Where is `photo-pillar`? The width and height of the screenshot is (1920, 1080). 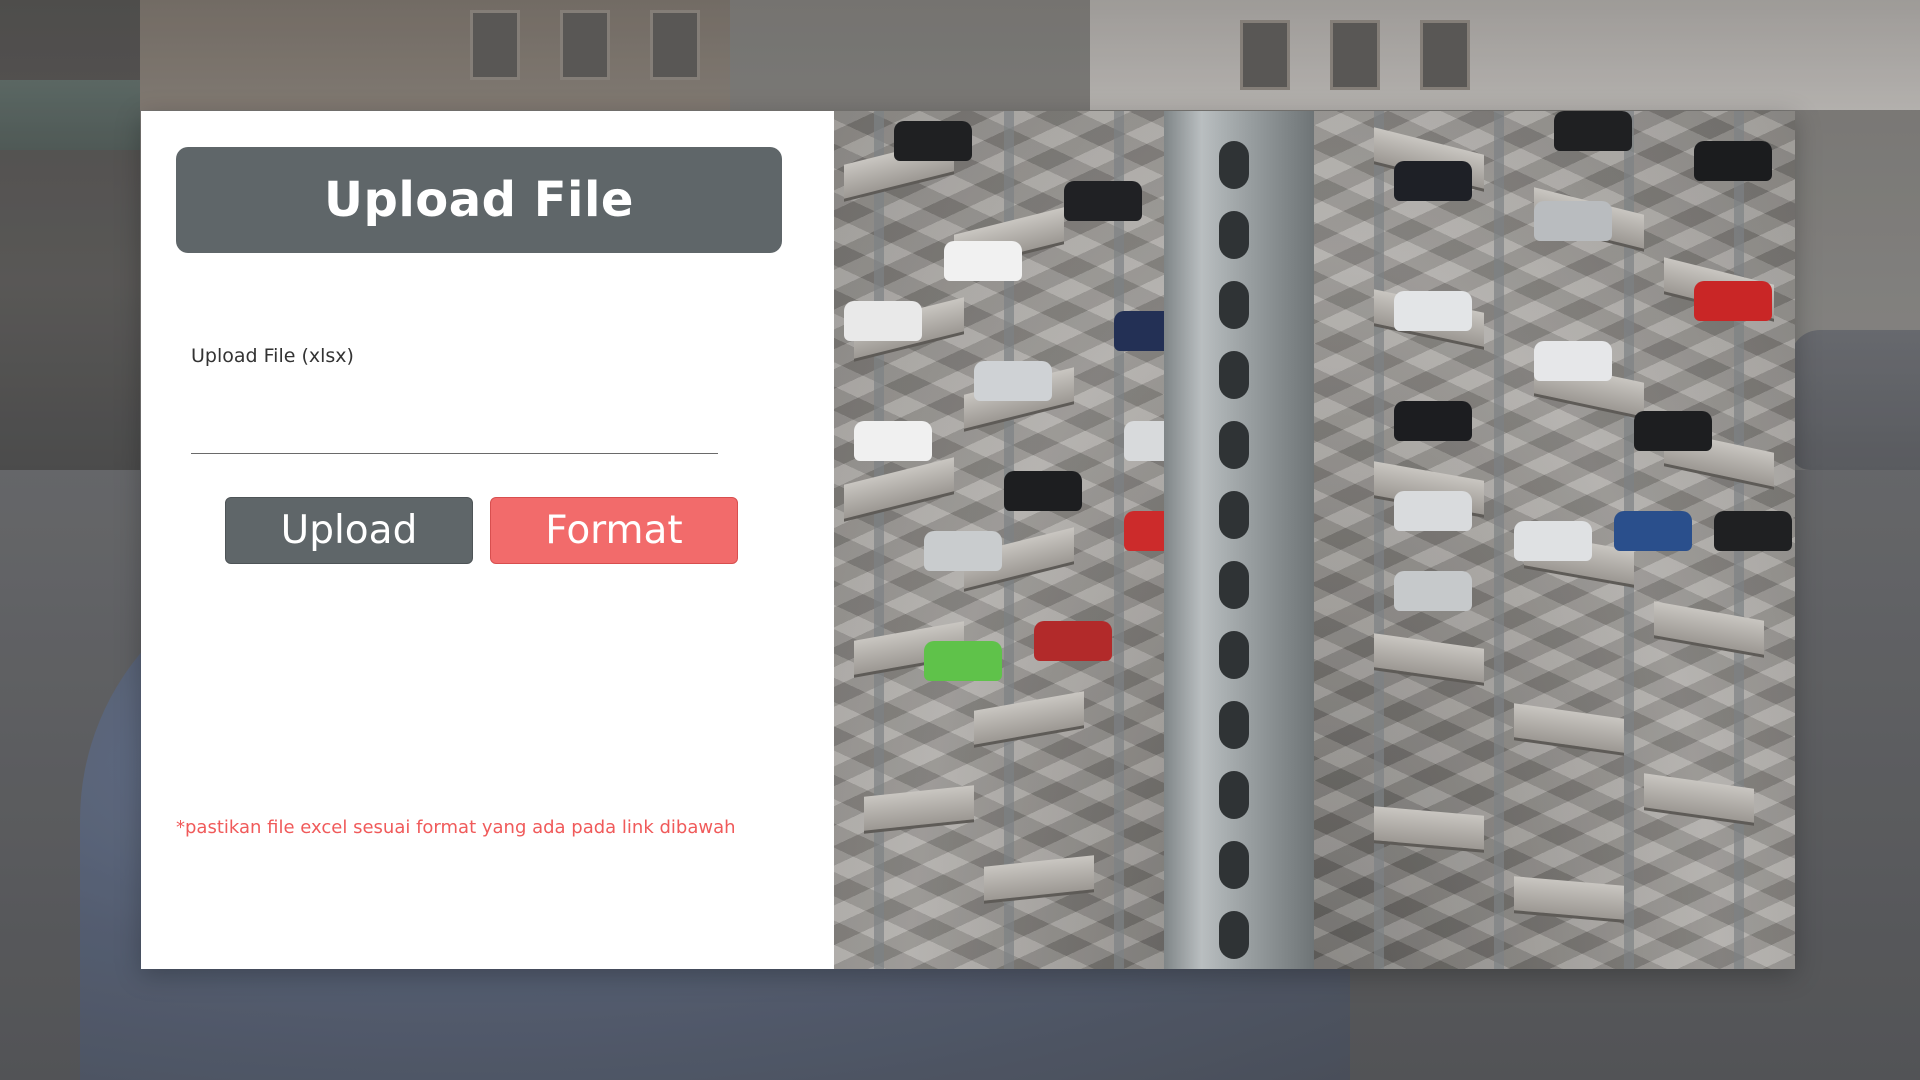 photo-pillar is located at coordinates (1239, 540).